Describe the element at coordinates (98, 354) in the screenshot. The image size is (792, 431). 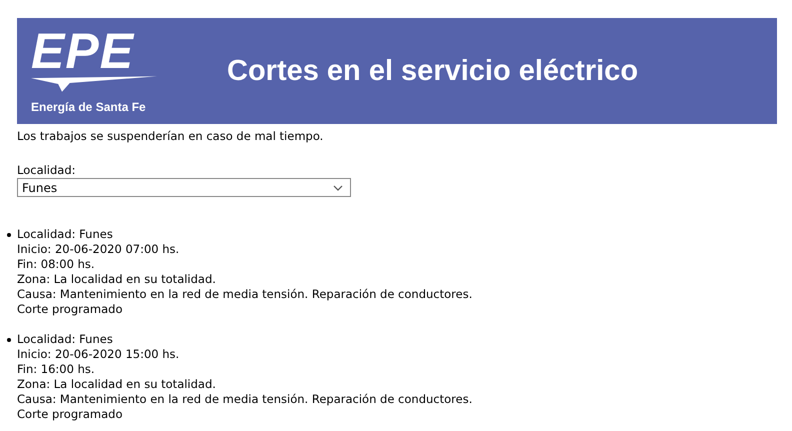
I see `outage-detail: Inicio: 20-06-2020 15:00 hs.` at that location.